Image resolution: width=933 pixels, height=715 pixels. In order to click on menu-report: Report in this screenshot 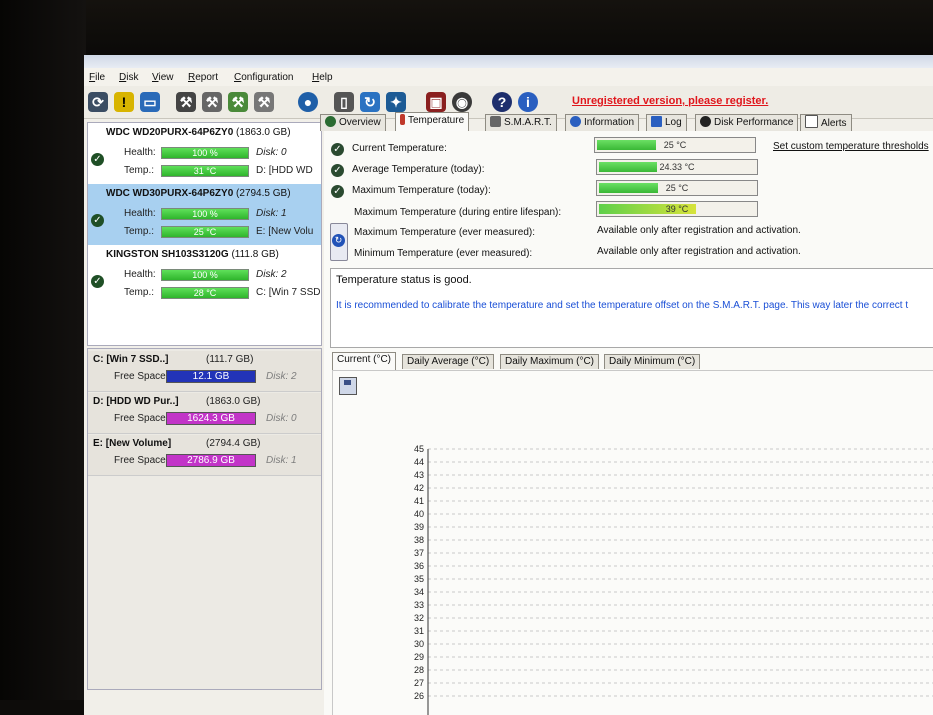, I will do `click(203, 77)`.